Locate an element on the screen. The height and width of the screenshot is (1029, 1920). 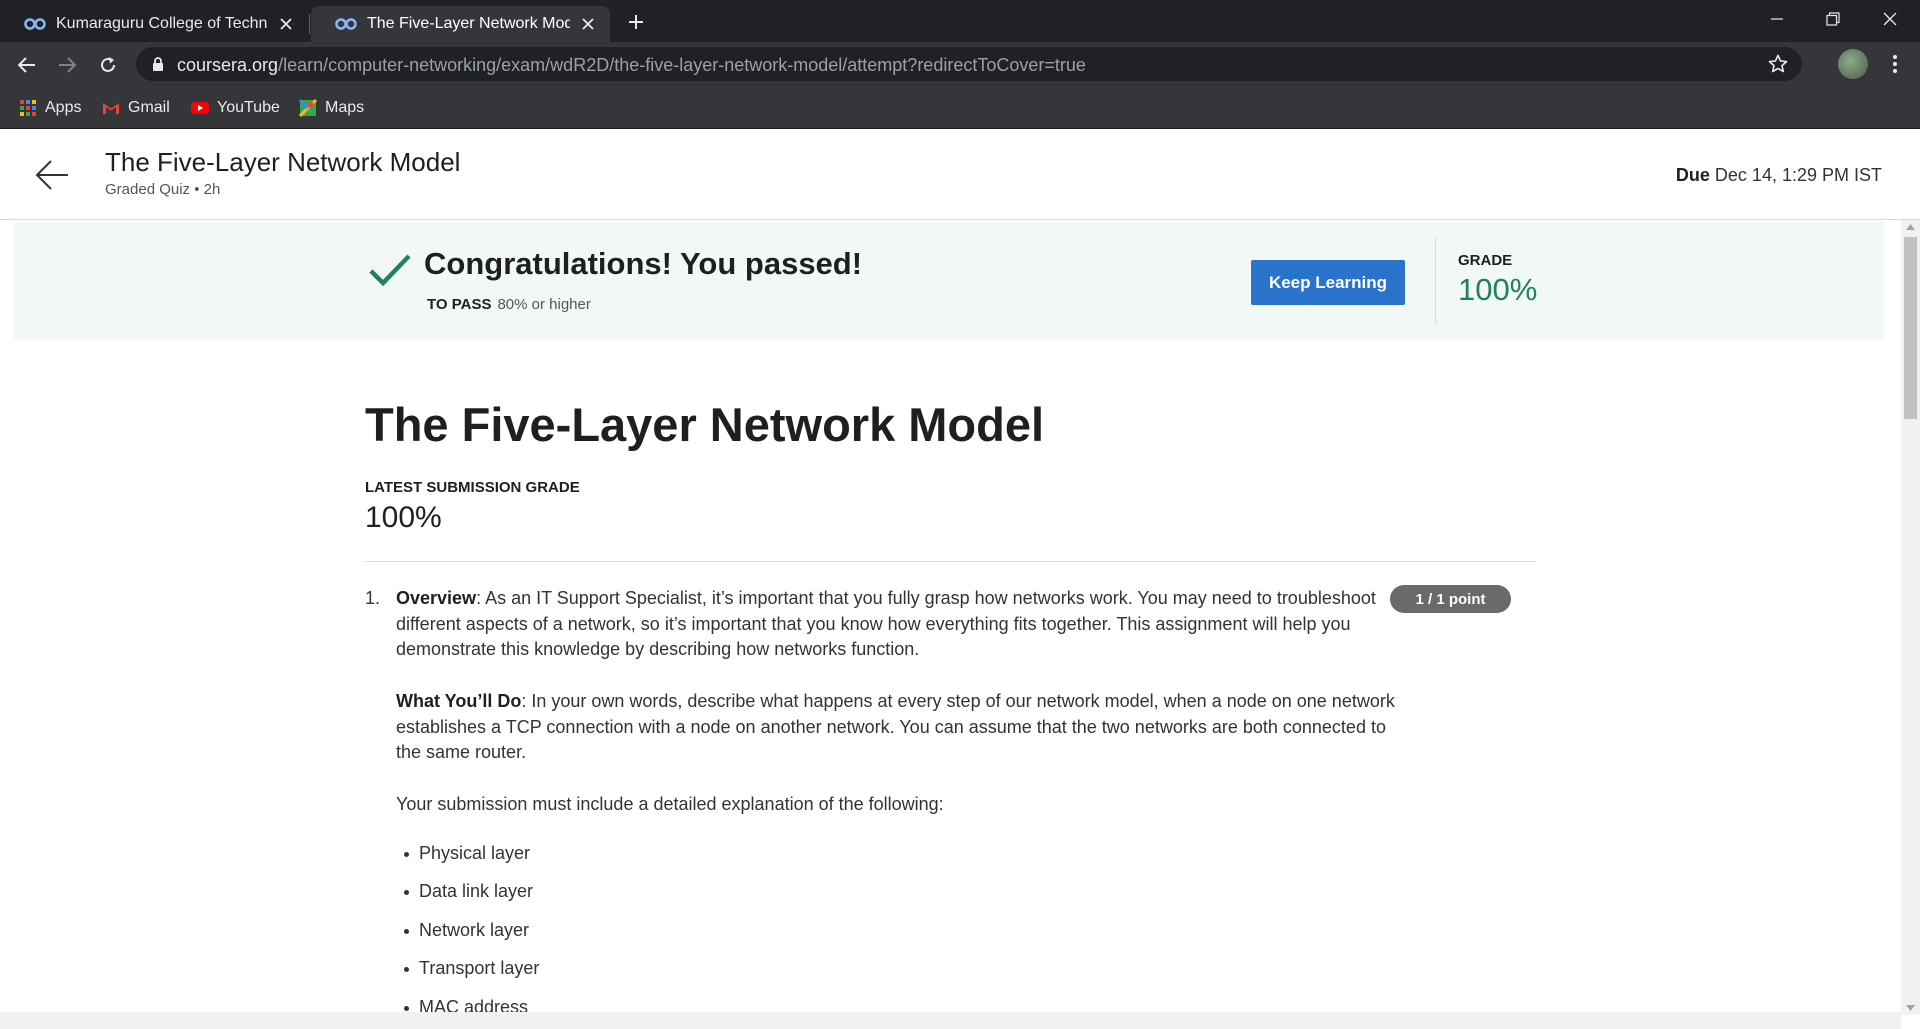
maps-icon is located at coordinates (308, 108).